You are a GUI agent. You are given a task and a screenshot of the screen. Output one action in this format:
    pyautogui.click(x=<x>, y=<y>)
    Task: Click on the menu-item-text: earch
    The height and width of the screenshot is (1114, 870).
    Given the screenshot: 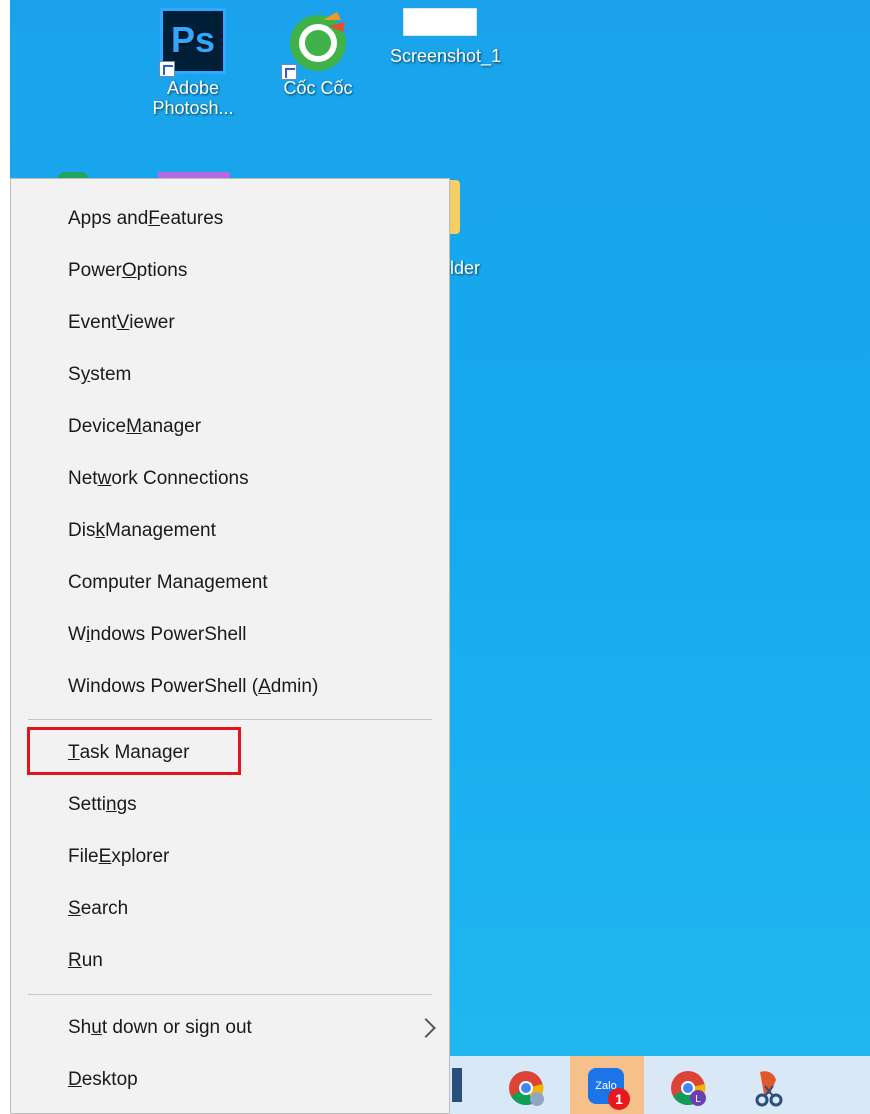 What is the action you would take?
    pyautogui.click(x=104, y=908)
    